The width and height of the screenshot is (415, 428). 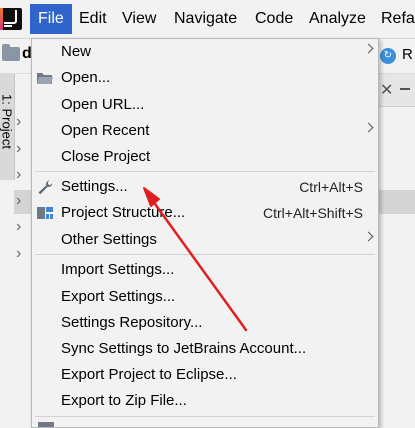 I want to click on settings-shortcut: Ctrl+Alt+S, so click(x=331, y=187).